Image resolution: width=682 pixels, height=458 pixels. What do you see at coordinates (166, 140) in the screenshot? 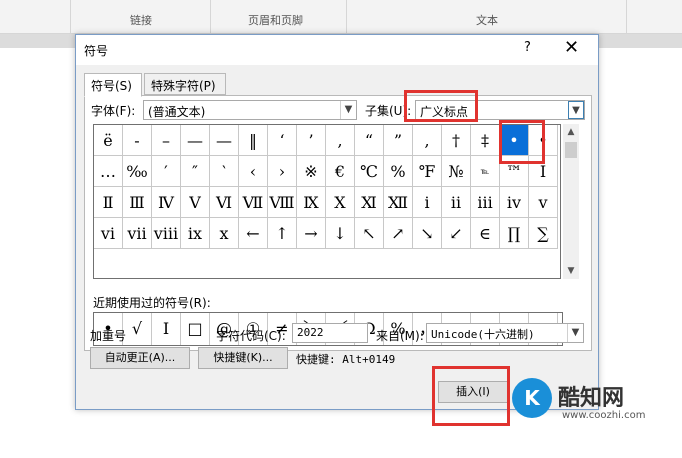
I see `symbol-cell: –` at bounding box center [166, 140].